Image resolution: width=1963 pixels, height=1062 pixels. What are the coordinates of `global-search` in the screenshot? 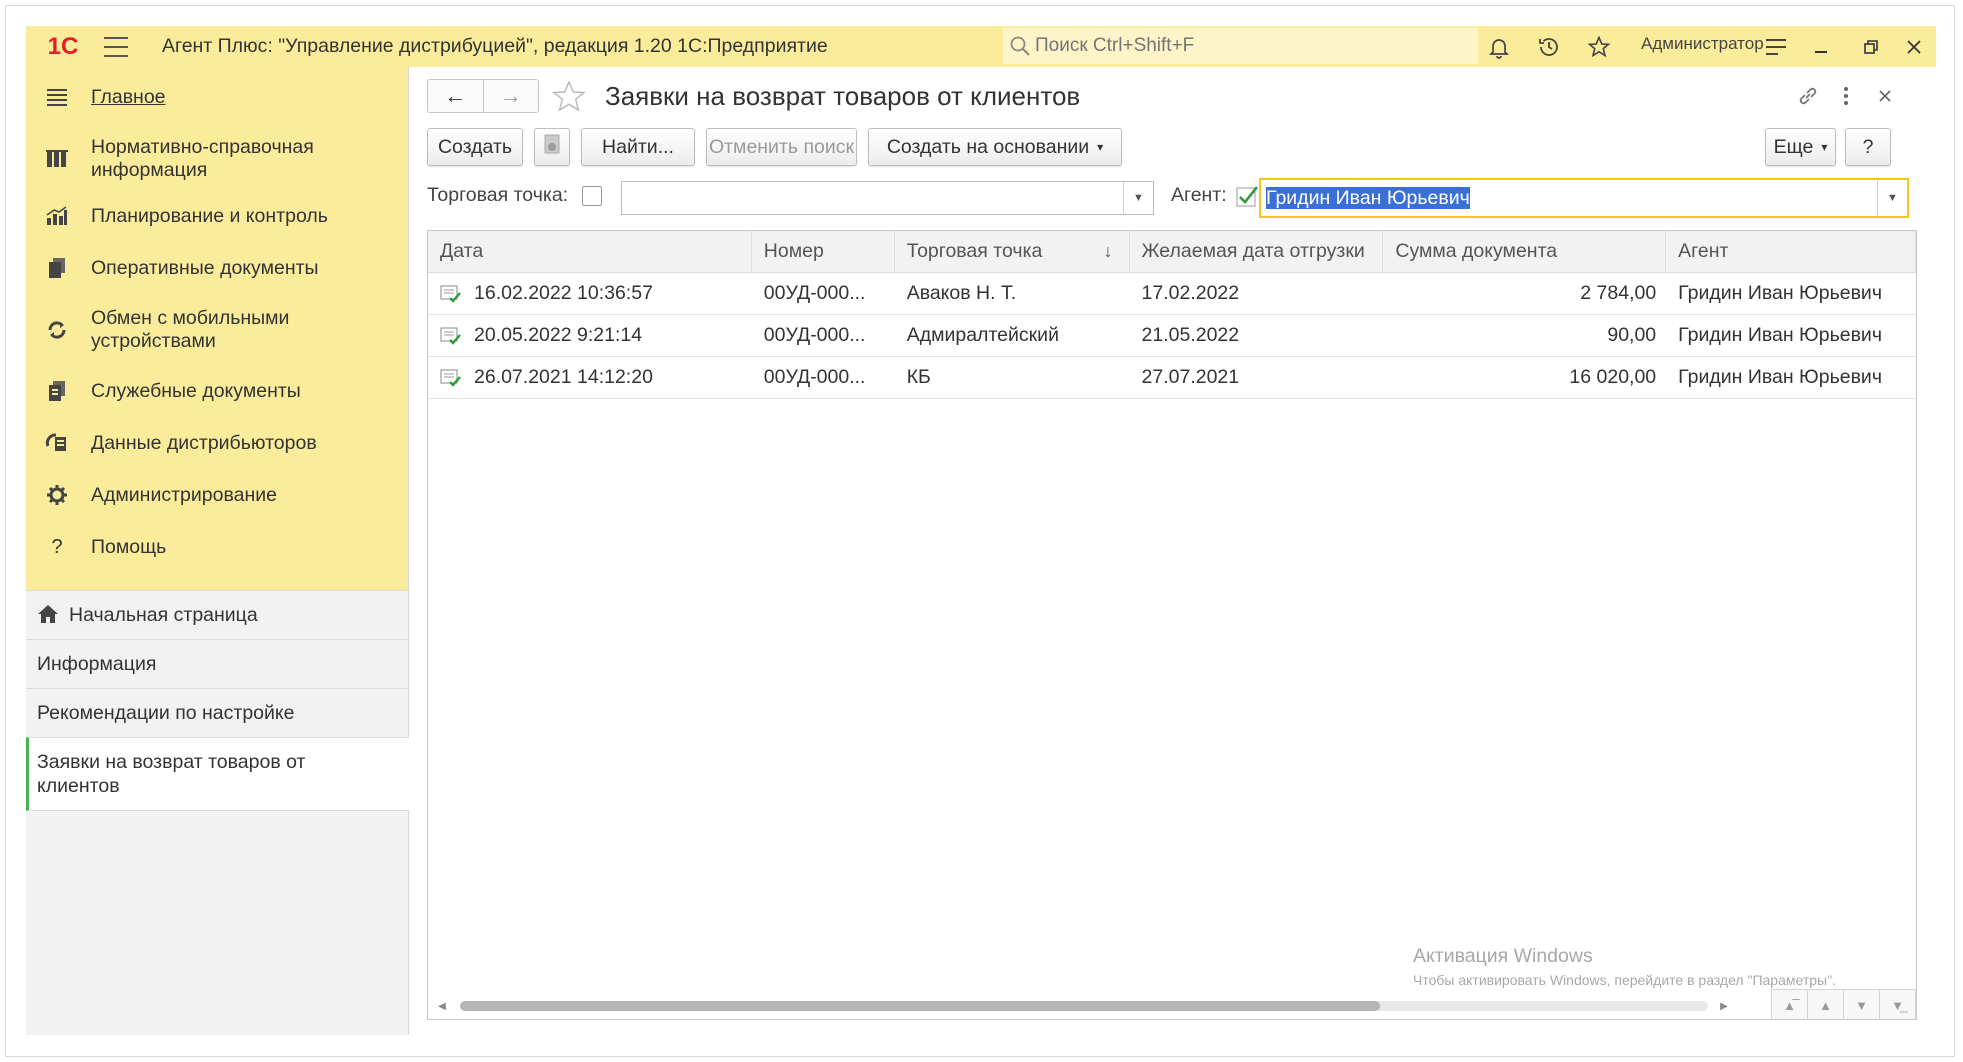 It's located at (1240, 46).